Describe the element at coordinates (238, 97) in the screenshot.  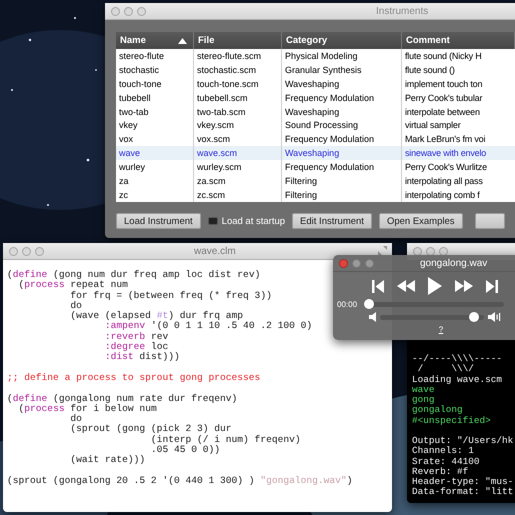
I see `table-cell: tubebell.scm` at that location.